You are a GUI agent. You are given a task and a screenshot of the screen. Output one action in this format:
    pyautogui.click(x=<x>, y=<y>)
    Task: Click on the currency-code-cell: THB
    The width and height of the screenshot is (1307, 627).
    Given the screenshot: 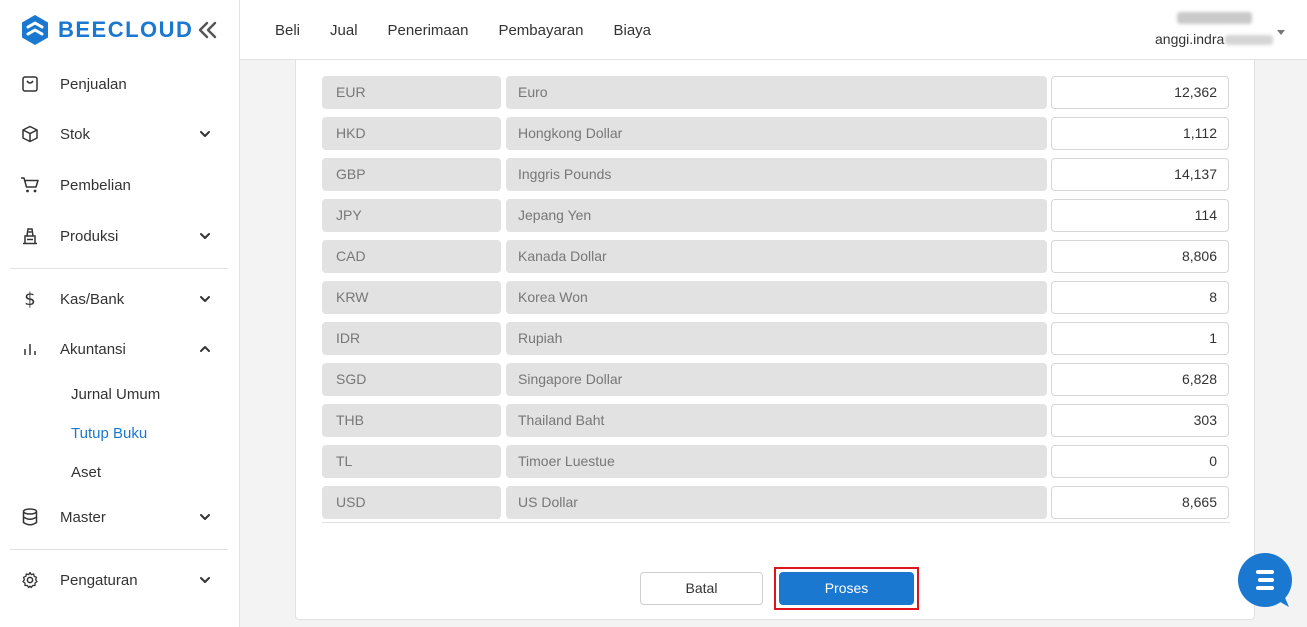 What is the action you would take?
    pyautogui.click(x=411, y=420)
    